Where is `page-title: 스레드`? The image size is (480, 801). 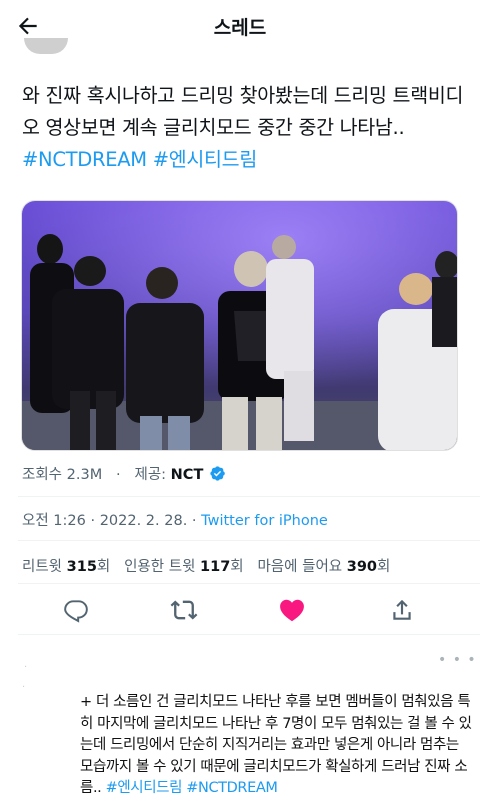 page-title: 스레드 is located at coordinates (240, 28).